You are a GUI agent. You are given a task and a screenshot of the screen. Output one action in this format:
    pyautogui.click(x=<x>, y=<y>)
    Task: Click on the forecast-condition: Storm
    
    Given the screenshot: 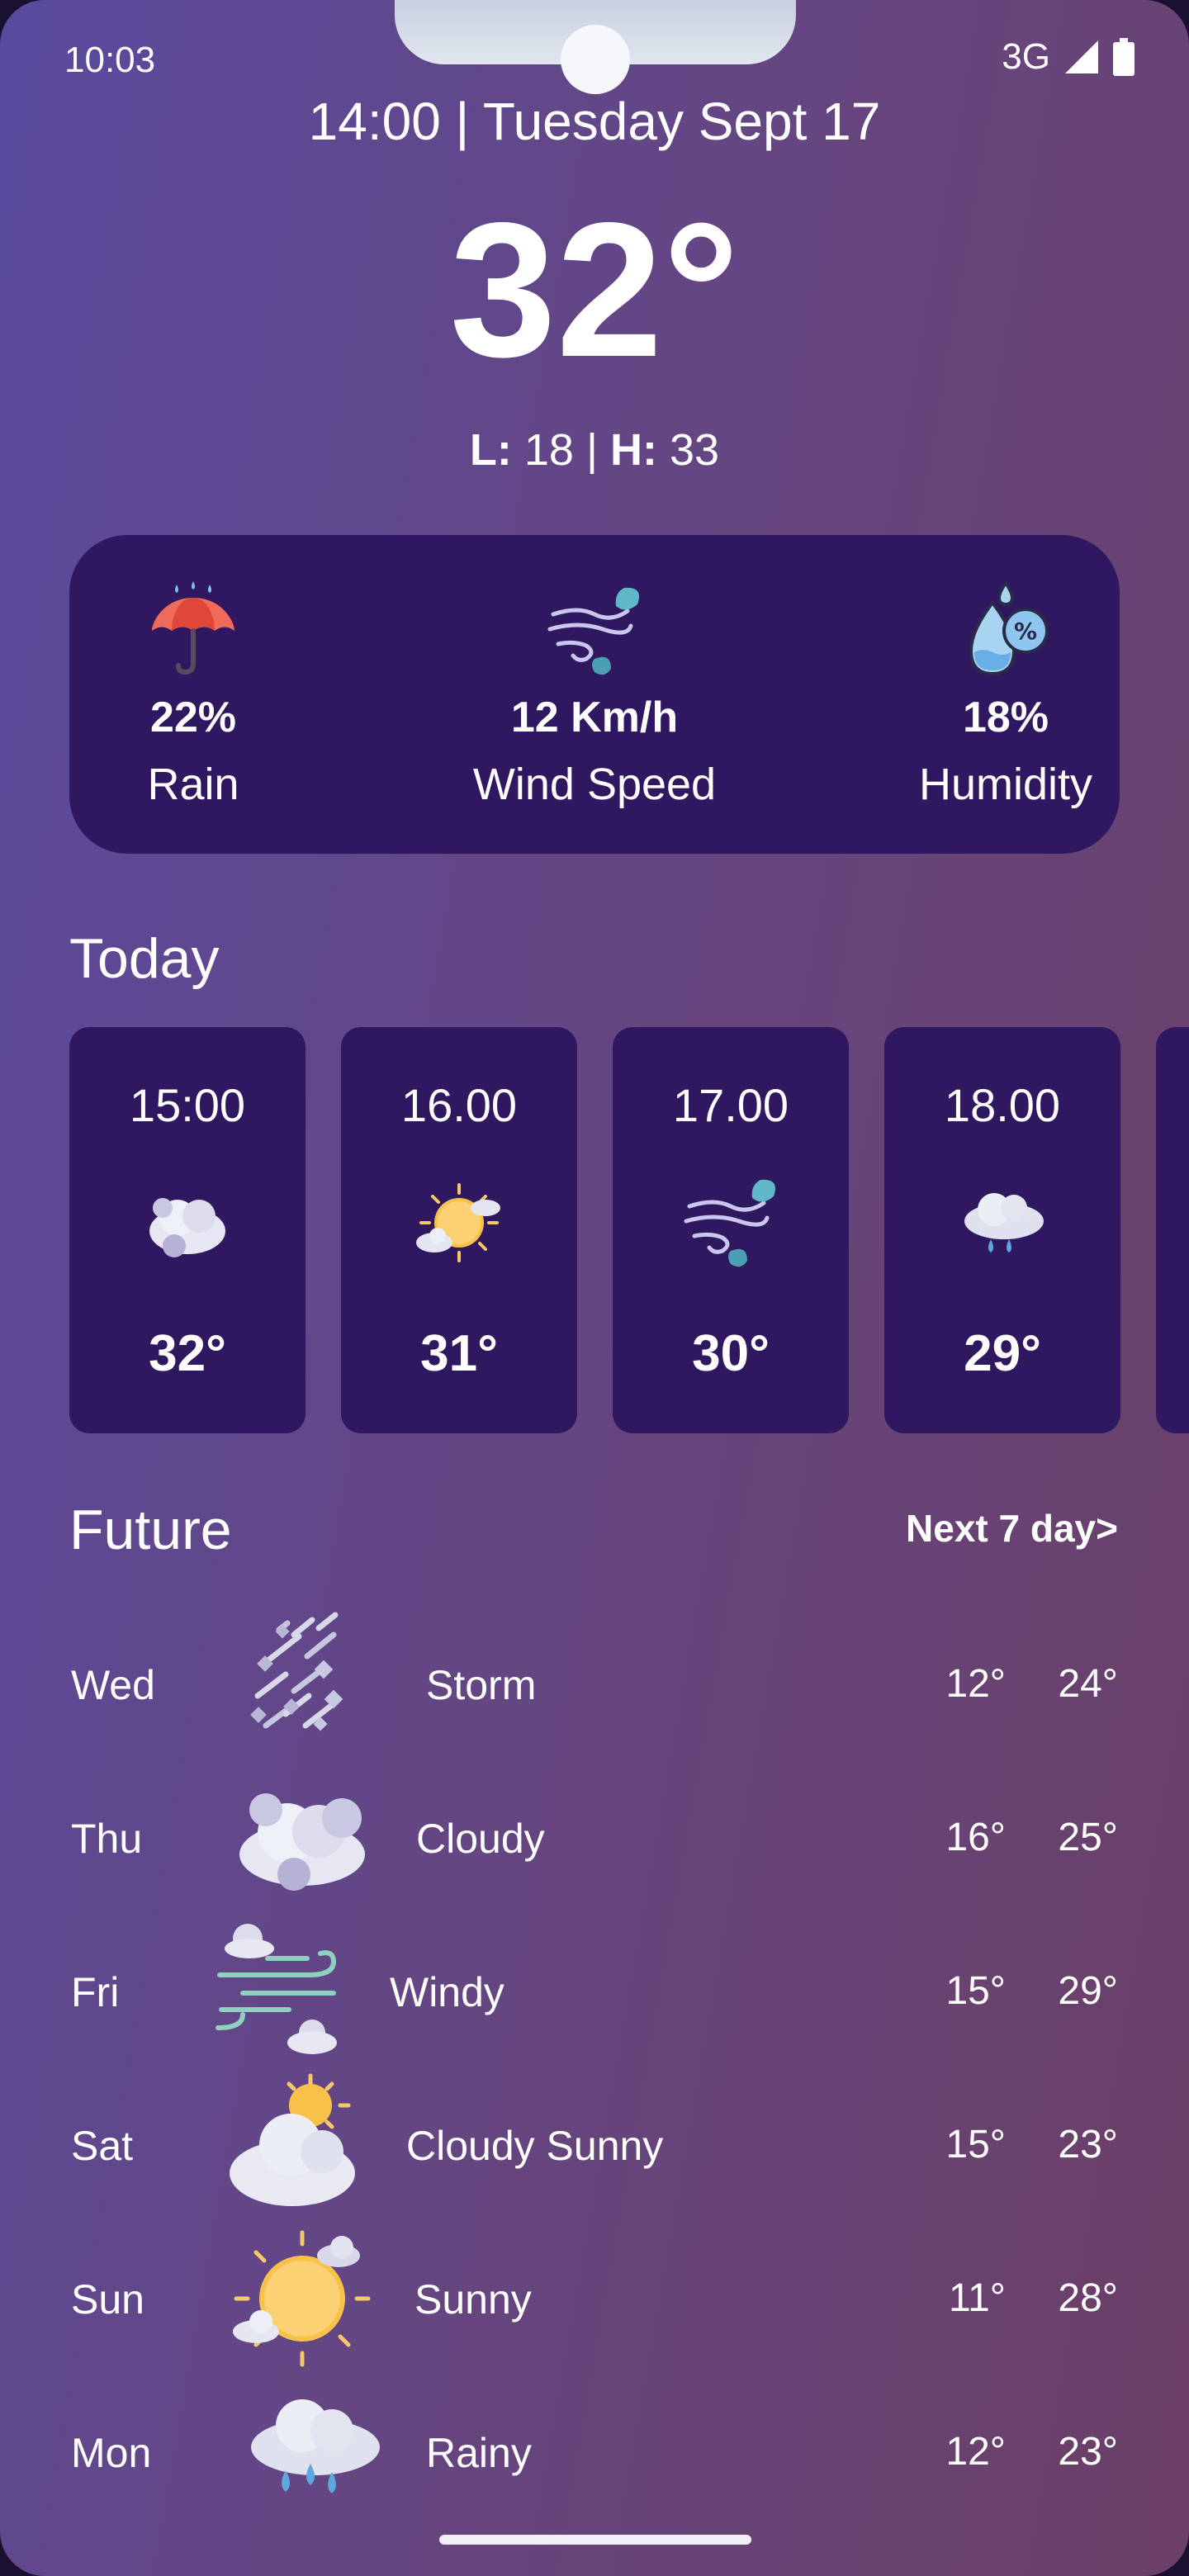 What is the action you would take?
    pyautogui.click(x=481, y=1685)
    